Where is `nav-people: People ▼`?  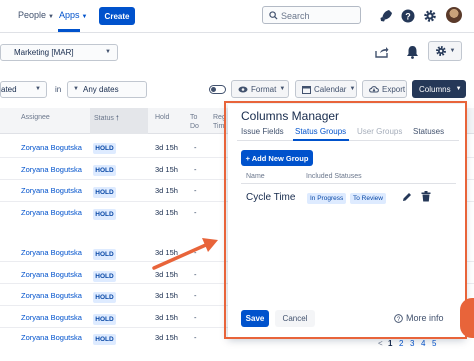 nav-people: People ▼ is located at coordinates (36, 15).